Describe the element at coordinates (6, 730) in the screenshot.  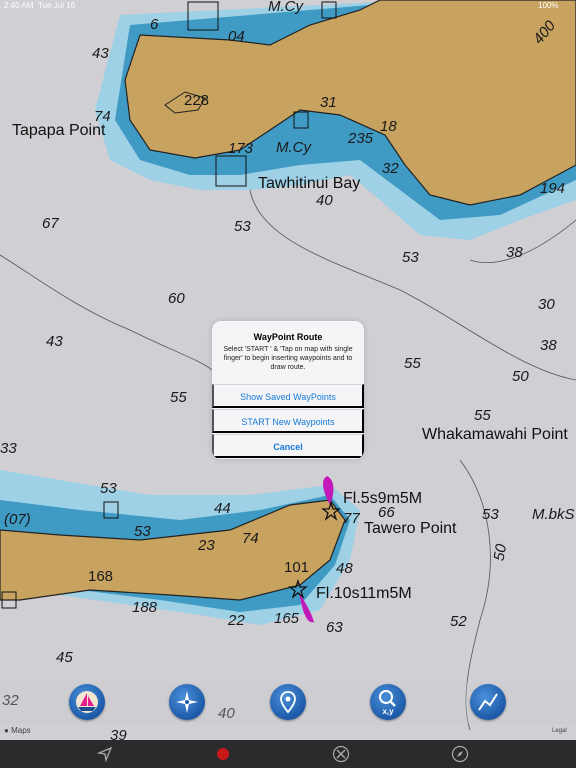
I see `apple-logo-icon: ●` at that location.